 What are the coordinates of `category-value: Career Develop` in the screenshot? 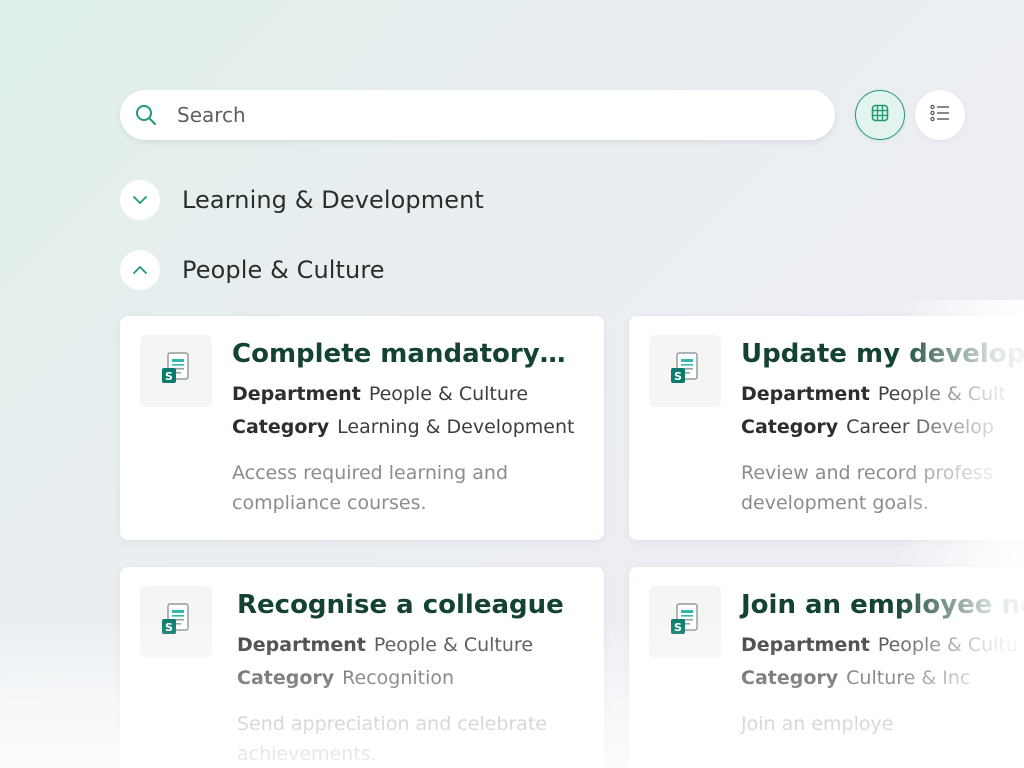 It's located at (920, 427).